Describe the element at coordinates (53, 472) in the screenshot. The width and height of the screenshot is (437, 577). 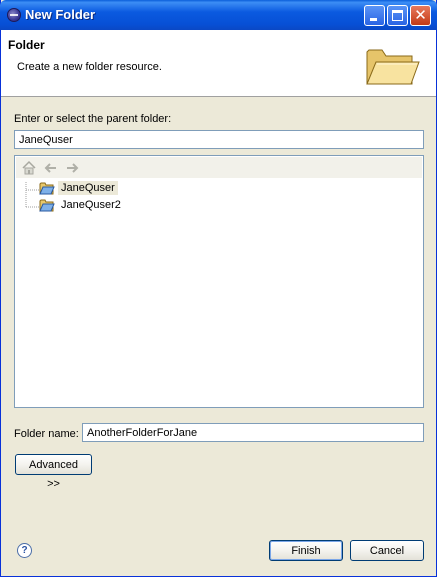
I see `advanced-button: Advanced >>` at that location.